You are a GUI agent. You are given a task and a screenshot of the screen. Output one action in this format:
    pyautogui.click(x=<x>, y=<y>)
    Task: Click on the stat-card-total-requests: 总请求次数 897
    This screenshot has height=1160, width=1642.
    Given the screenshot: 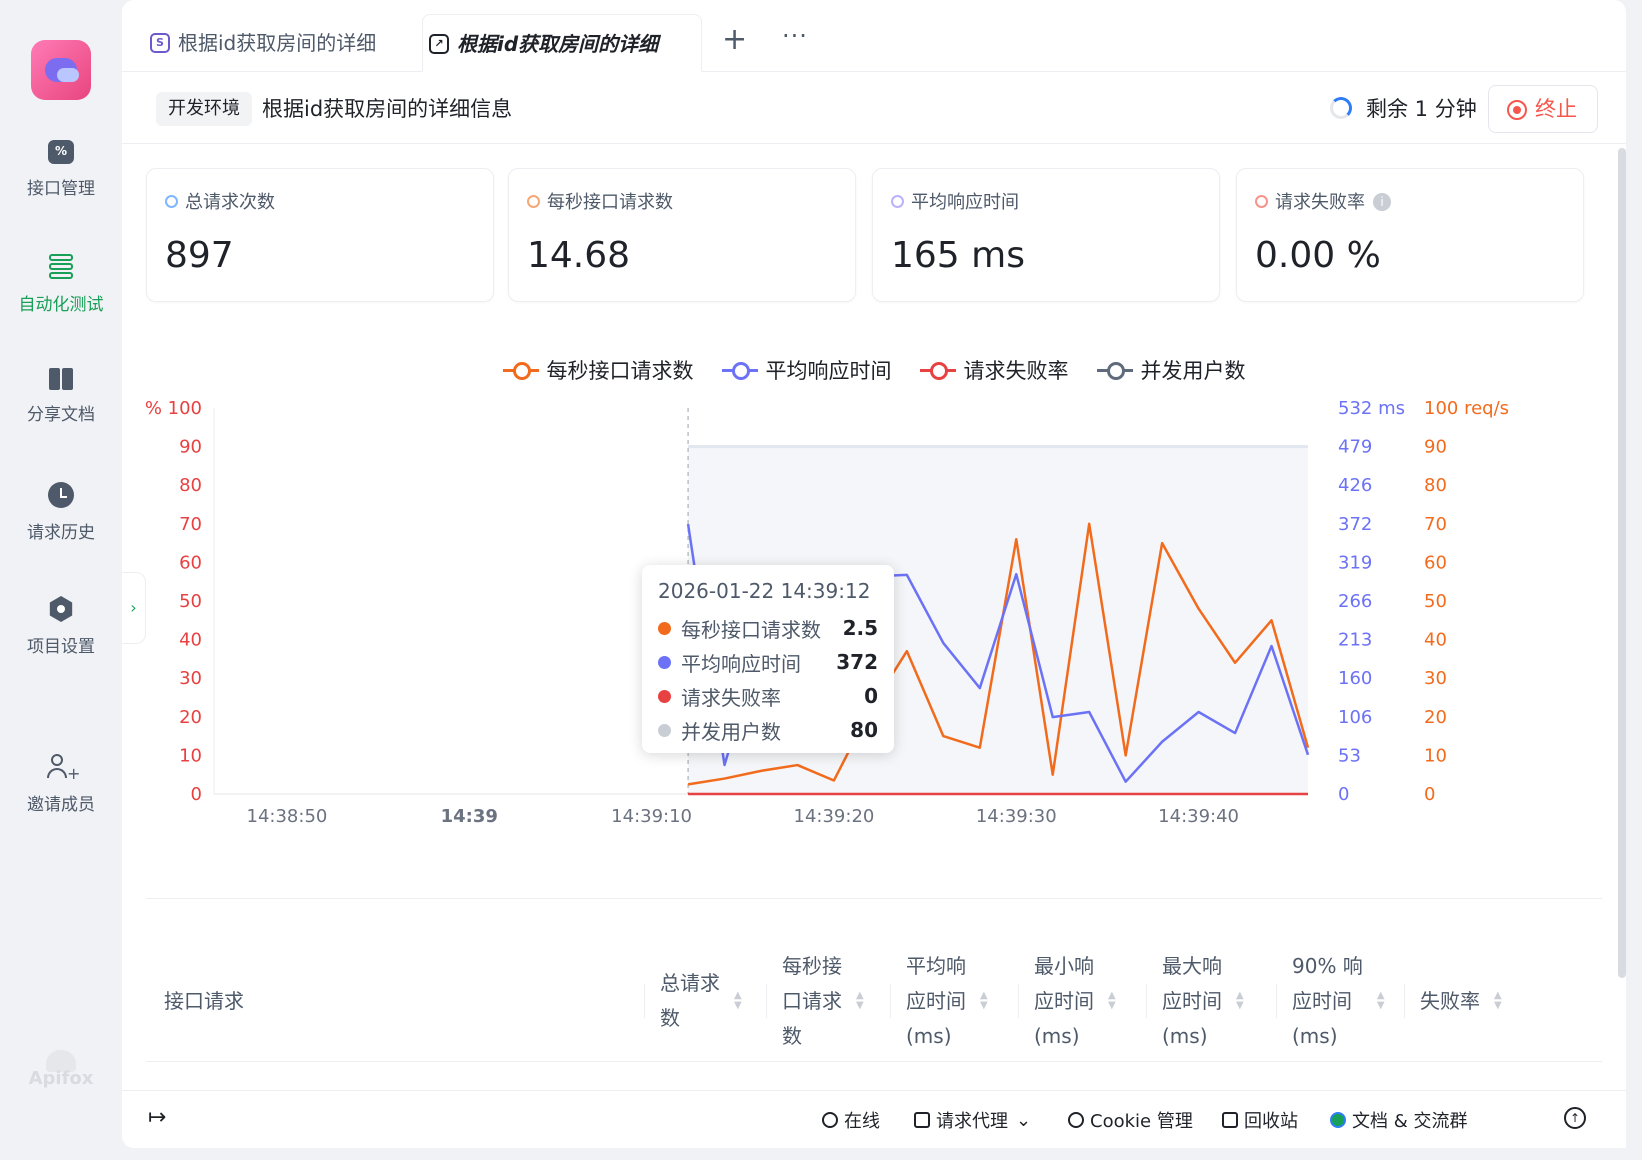 What is the action you would take?
    pyautogui.click(x=320, y=235)
    